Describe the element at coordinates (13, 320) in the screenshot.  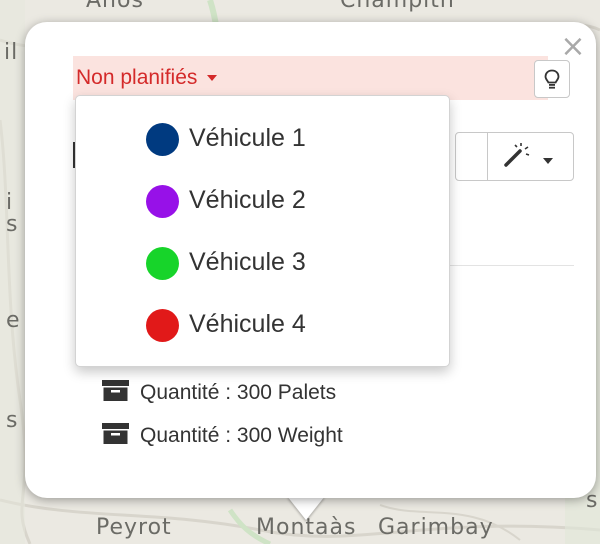
I see `map-label: e` at that location.